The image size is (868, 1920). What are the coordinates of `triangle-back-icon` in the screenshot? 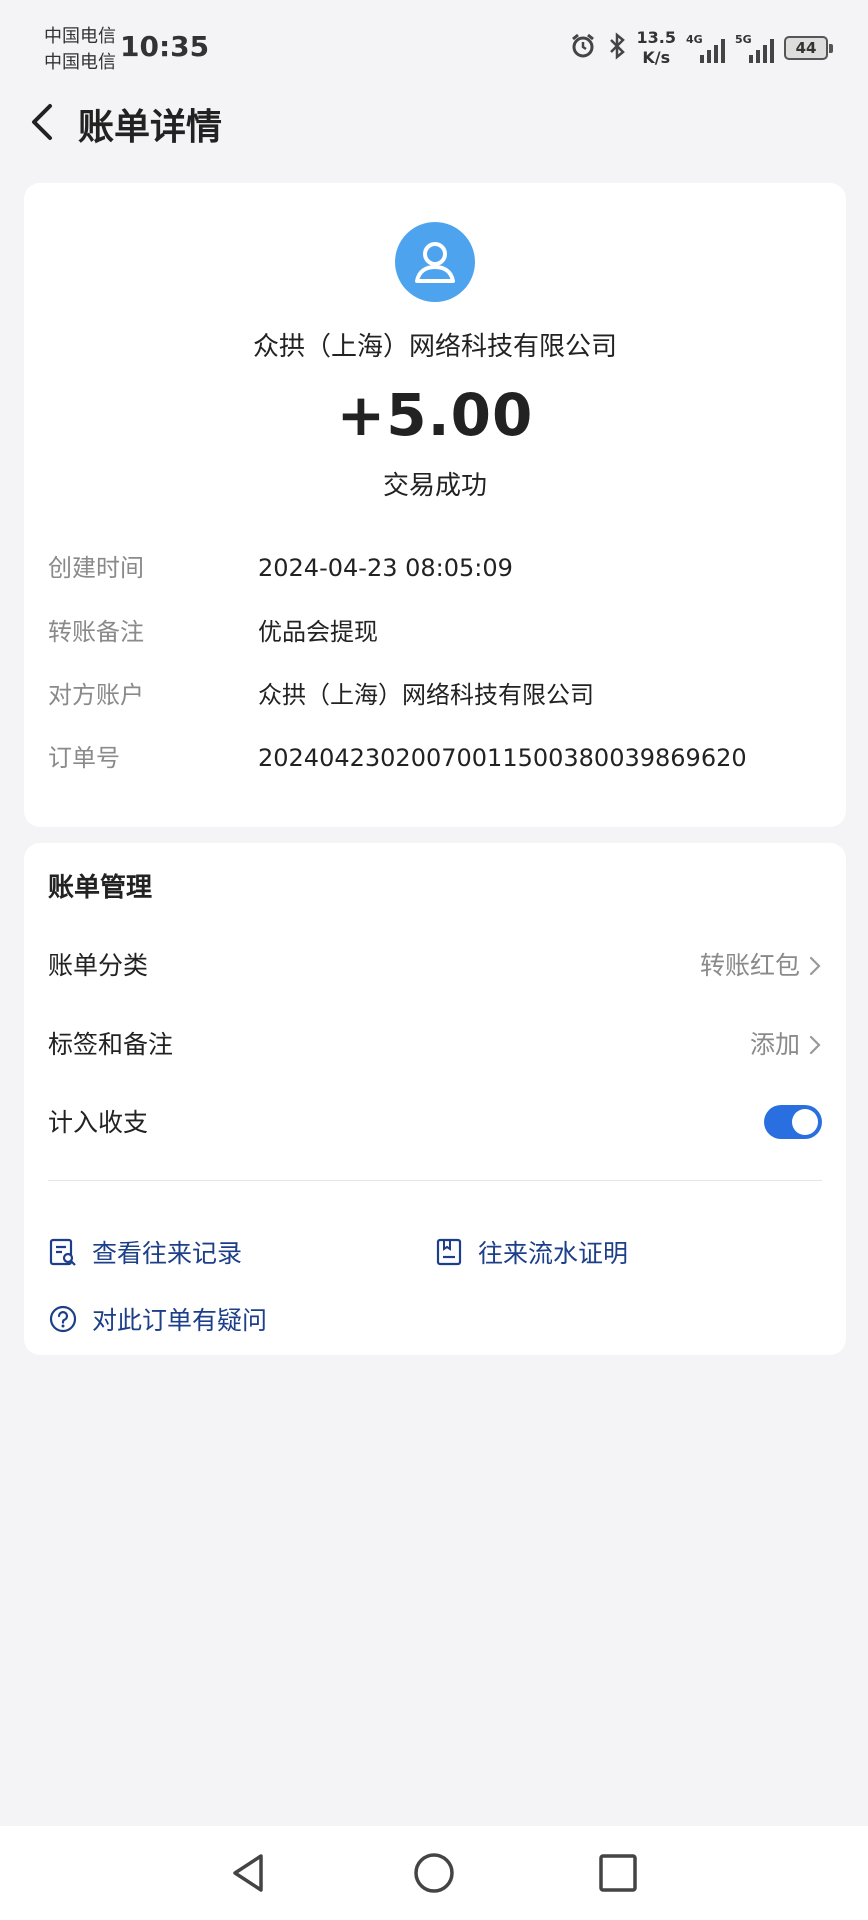 It's located at (248, 1873).